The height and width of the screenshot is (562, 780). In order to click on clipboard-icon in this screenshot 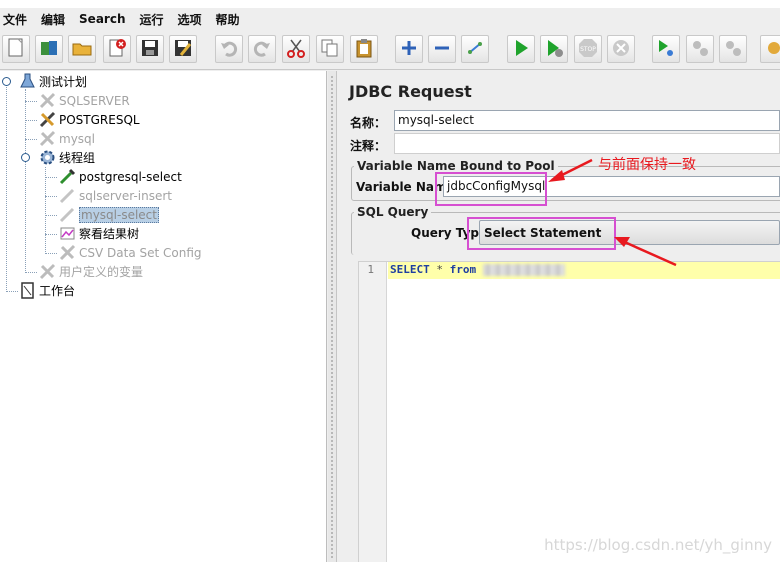, I will do `click(27, 291)`.